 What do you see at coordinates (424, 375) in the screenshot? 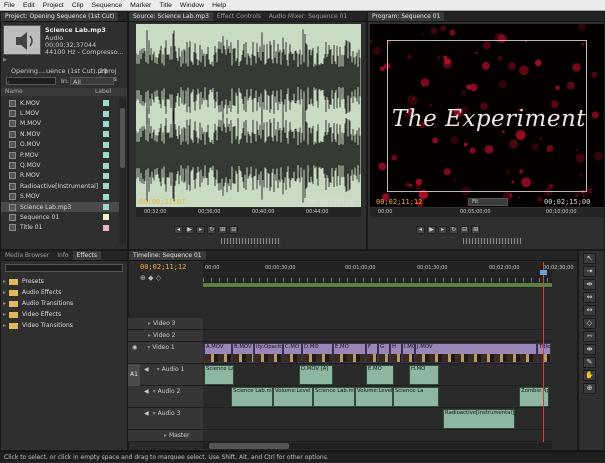
I see `timeline-clip: H.MO` at bounding box center [424, 375].